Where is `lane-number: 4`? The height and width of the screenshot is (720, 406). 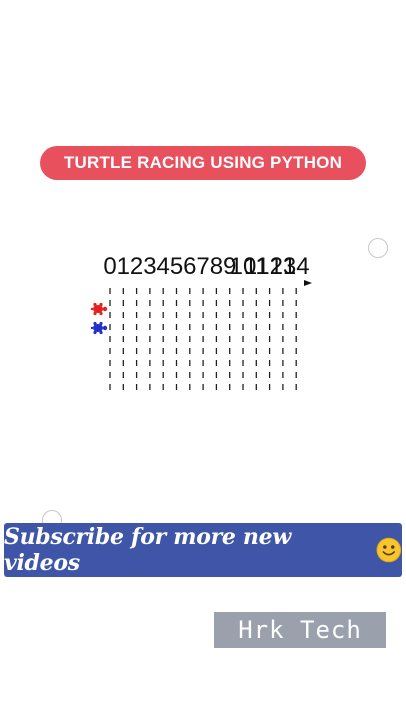
lane-number: 4 is located at coordinates (163, 266).